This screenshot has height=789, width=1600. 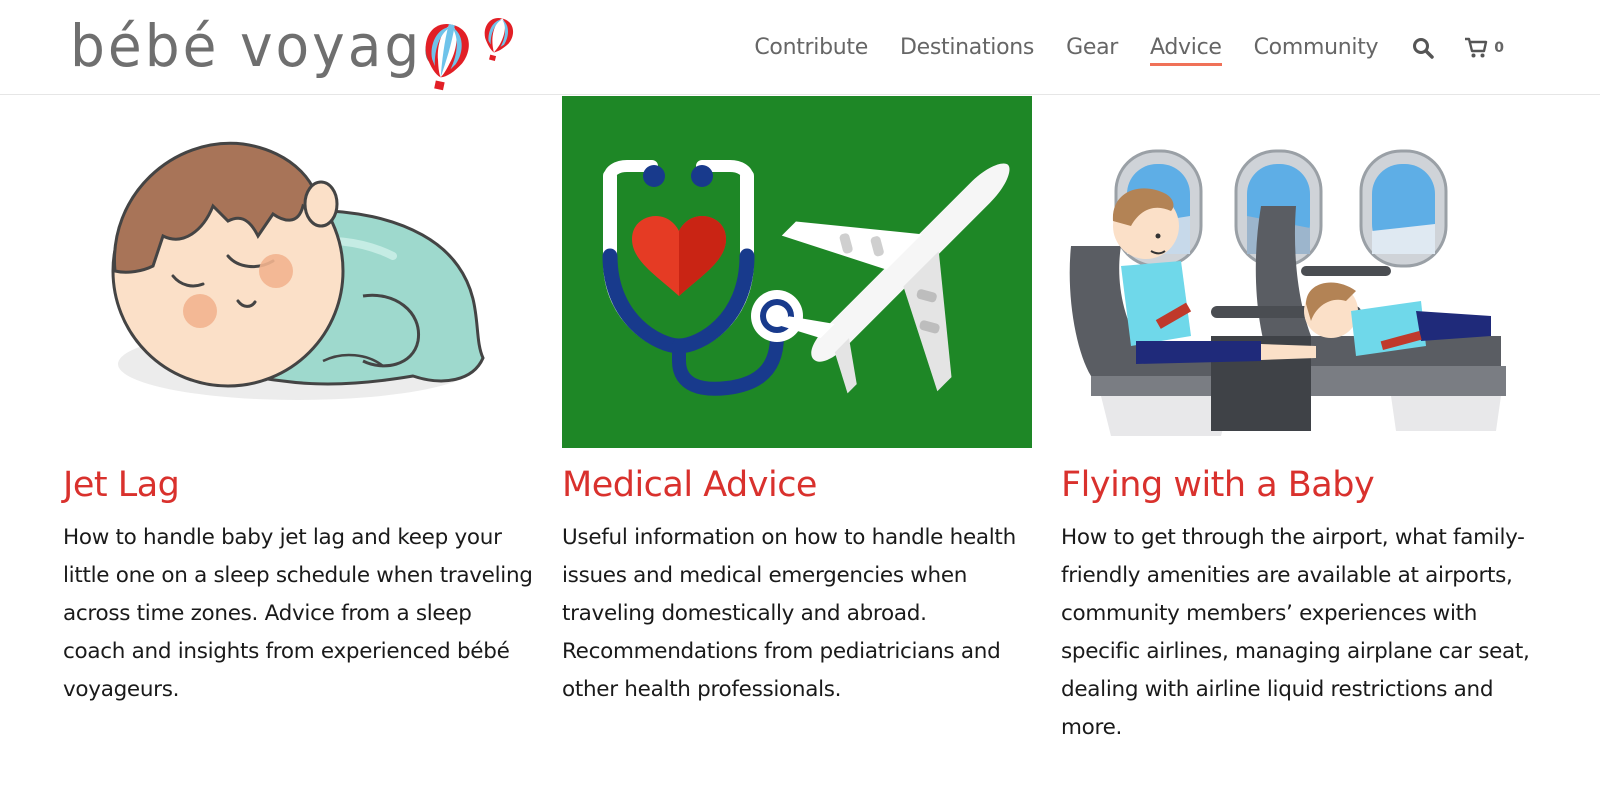 I want to click on nav-gear: Gear, so click(x=1092, y=48).